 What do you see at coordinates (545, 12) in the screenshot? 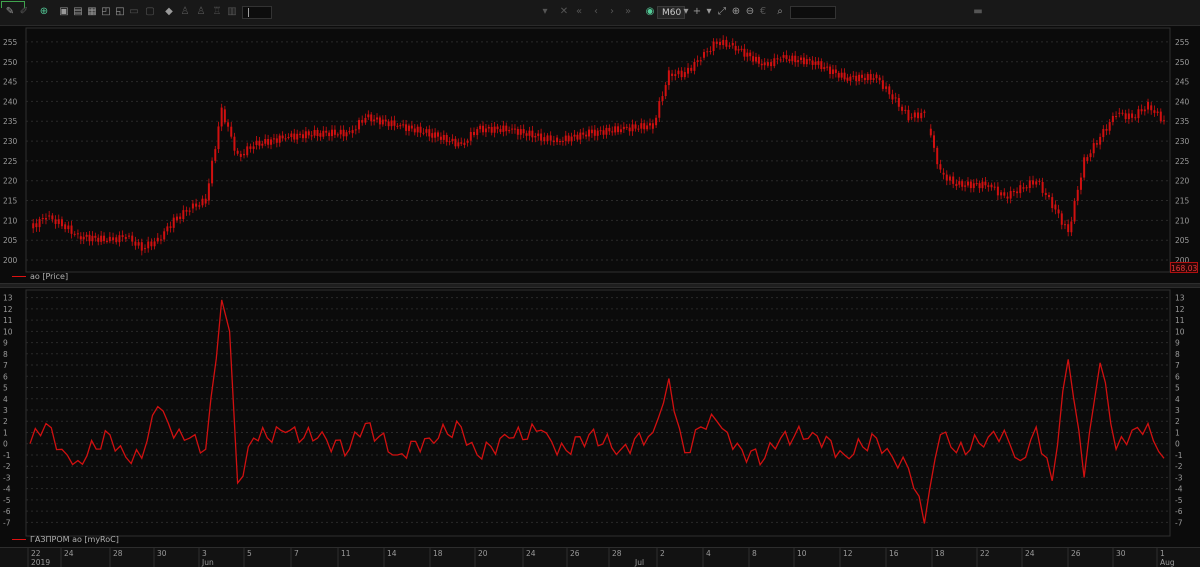
I see `chevron-down-icon: ▾` at bounding box center [545, 12].